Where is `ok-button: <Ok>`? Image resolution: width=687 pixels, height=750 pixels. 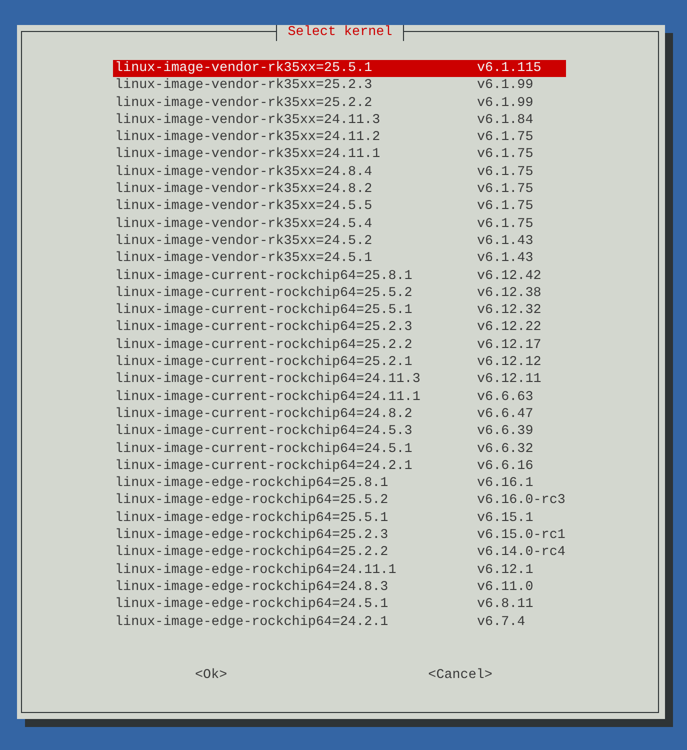
ok-button: <Ok> is located at coordinates (211, 675).